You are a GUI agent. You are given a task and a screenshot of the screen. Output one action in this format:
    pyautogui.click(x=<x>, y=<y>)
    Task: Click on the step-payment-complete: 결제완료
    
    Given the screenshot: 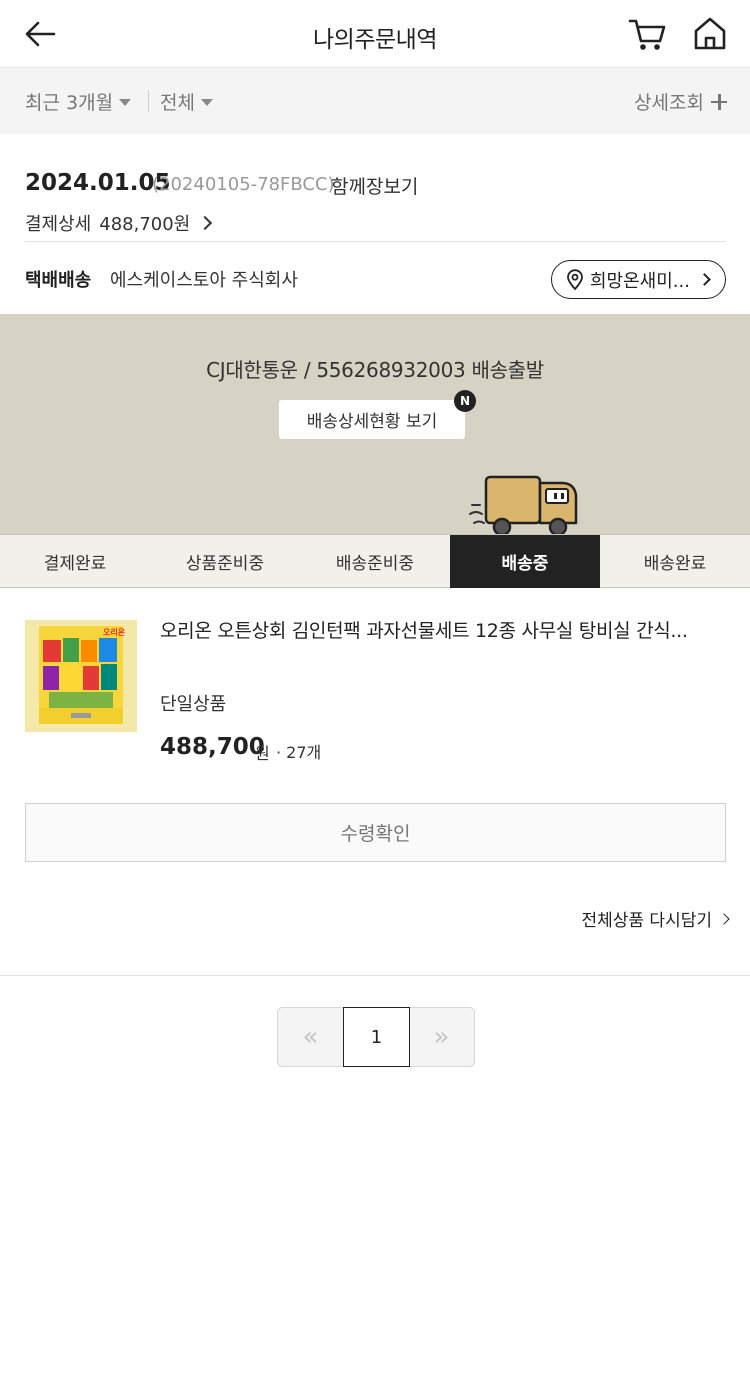 What is the action you would take?
    pyautogui.click(x=75, y=564)
    